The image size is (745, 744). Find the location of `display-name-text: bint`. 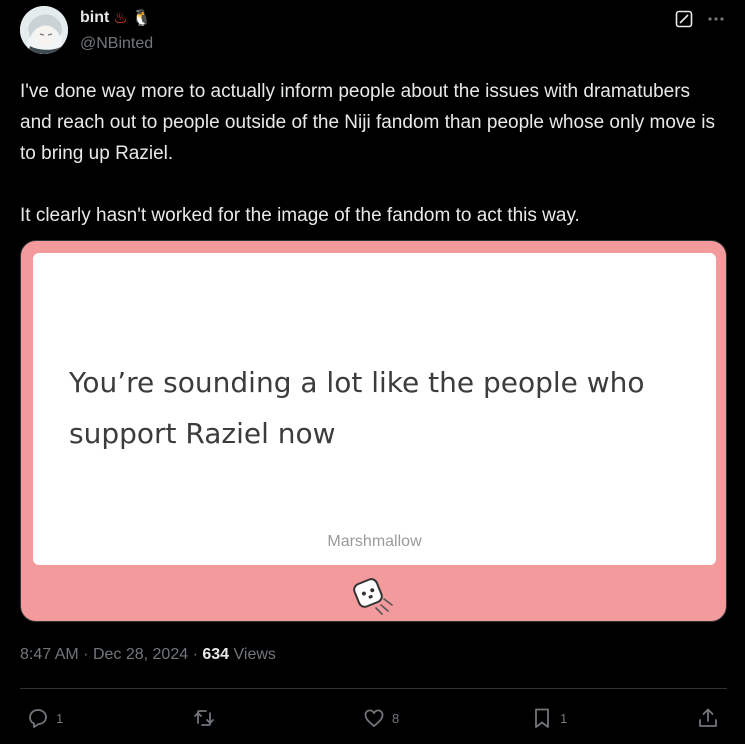

display-name-text: bint is located at coordinates (95, 17).